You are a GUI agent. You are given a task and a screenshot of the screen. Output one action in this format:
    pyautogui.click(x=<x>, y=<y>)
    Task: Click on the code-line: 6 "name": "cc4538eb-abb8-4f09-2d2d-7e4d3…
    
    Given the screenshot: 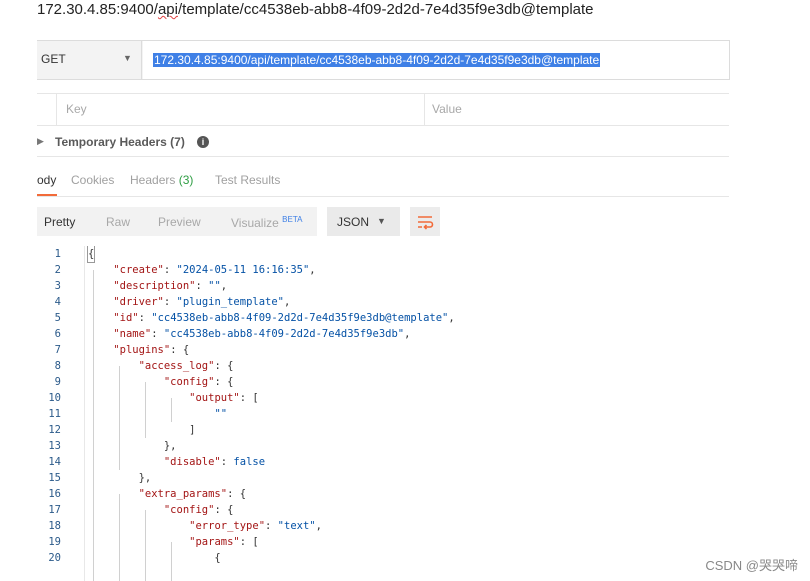 What is the action you would take?
    pyautogui.click(x=383, y=334)
    